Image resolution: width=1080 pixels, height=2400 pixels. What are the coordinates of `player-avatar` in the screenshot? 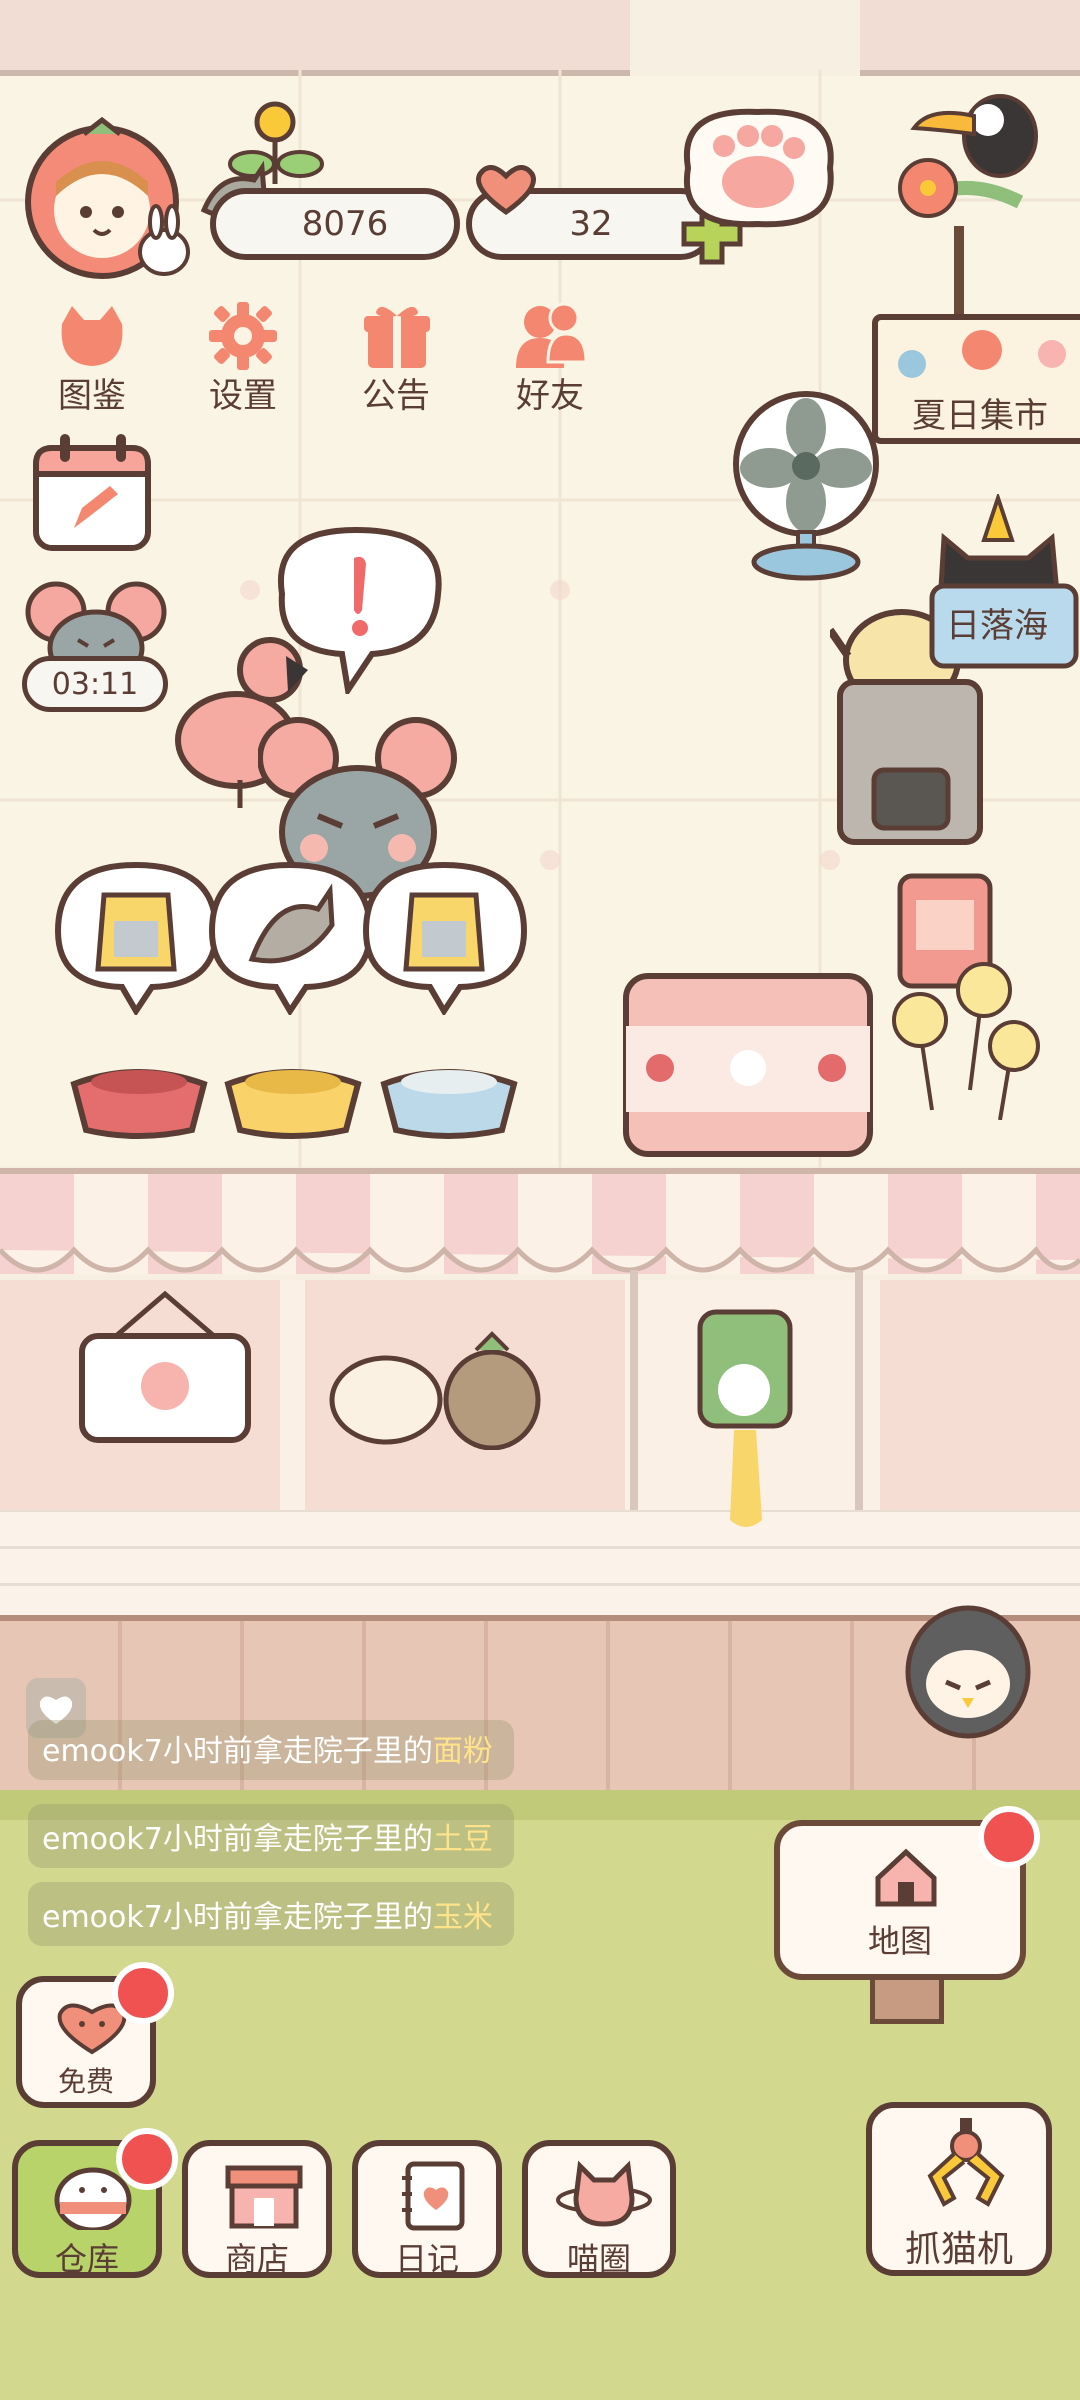 It's located at (104, 197).